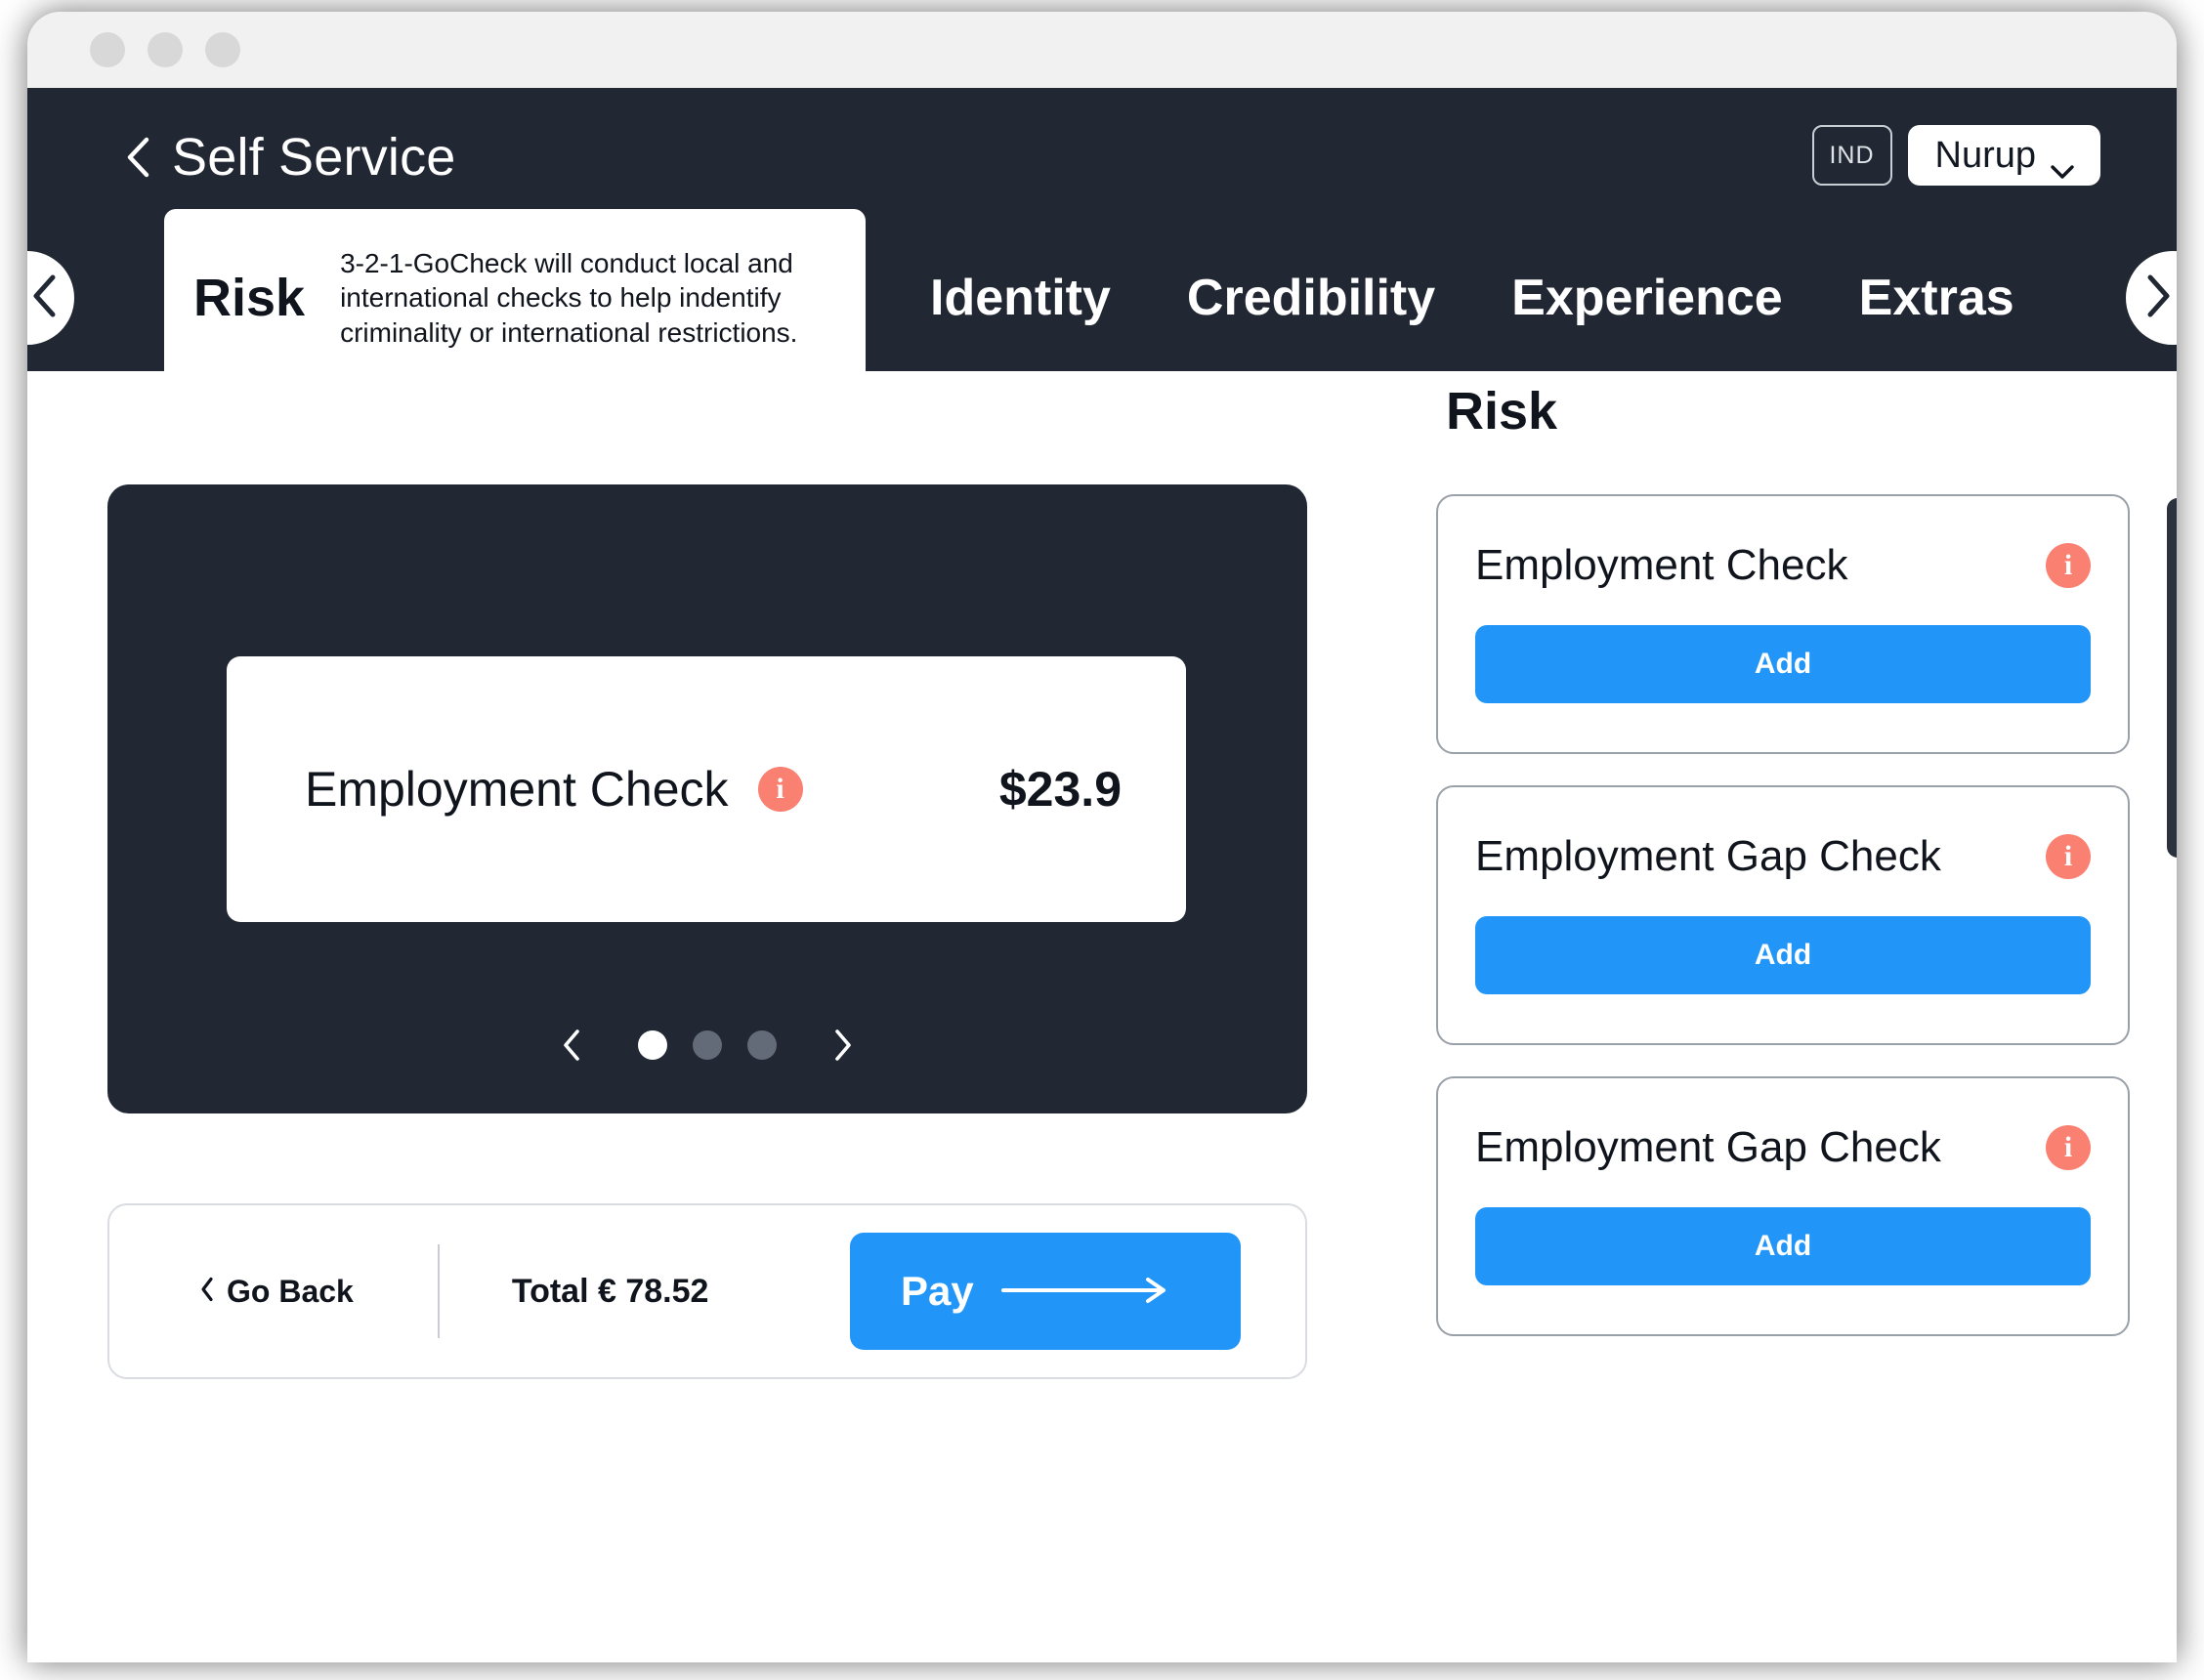 Image resolution: width=2204 pixels, height=1680 pixels. I want to click on account-name-label: Nurup, so click(1985, 155).